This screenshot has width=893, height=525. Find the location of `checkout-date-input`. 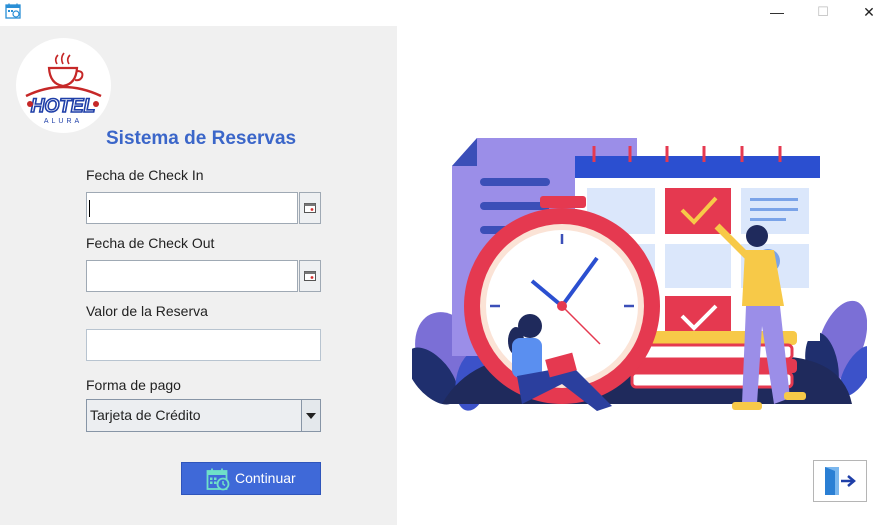

checkout-date-input is located at coordinates (192, 276).